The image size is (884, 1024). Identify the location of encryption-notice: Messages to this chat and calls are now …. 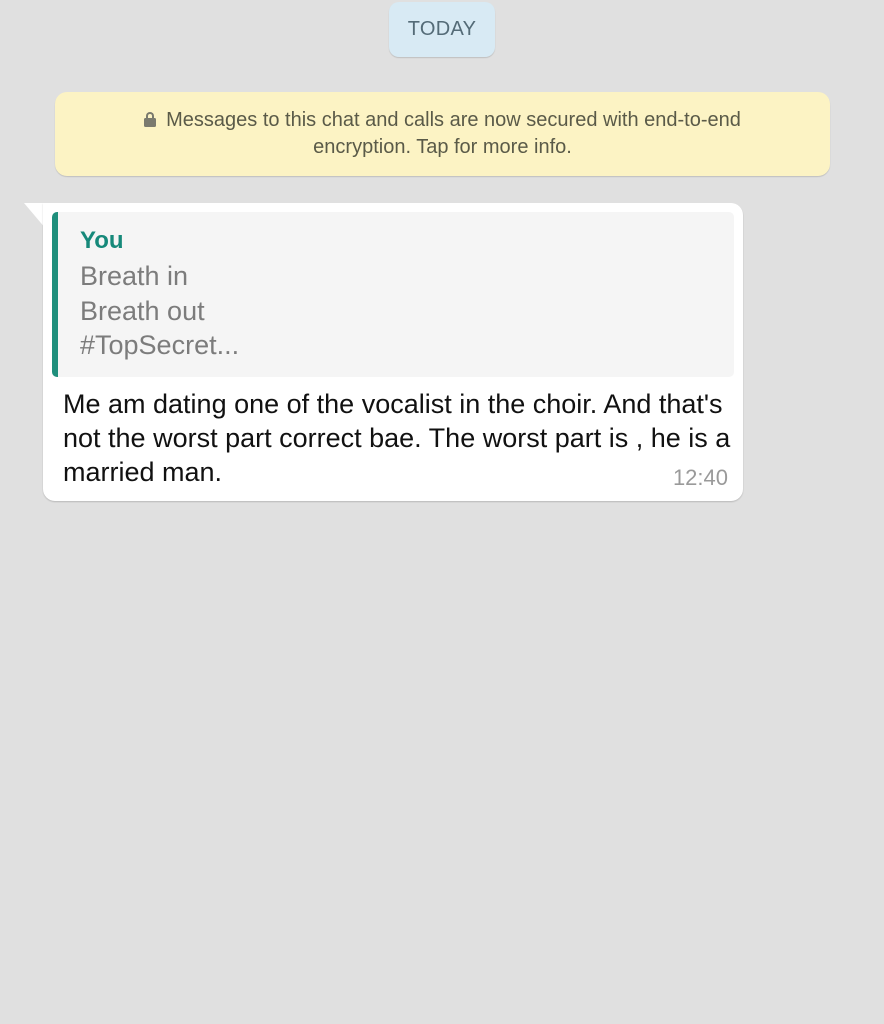
(442, 134).